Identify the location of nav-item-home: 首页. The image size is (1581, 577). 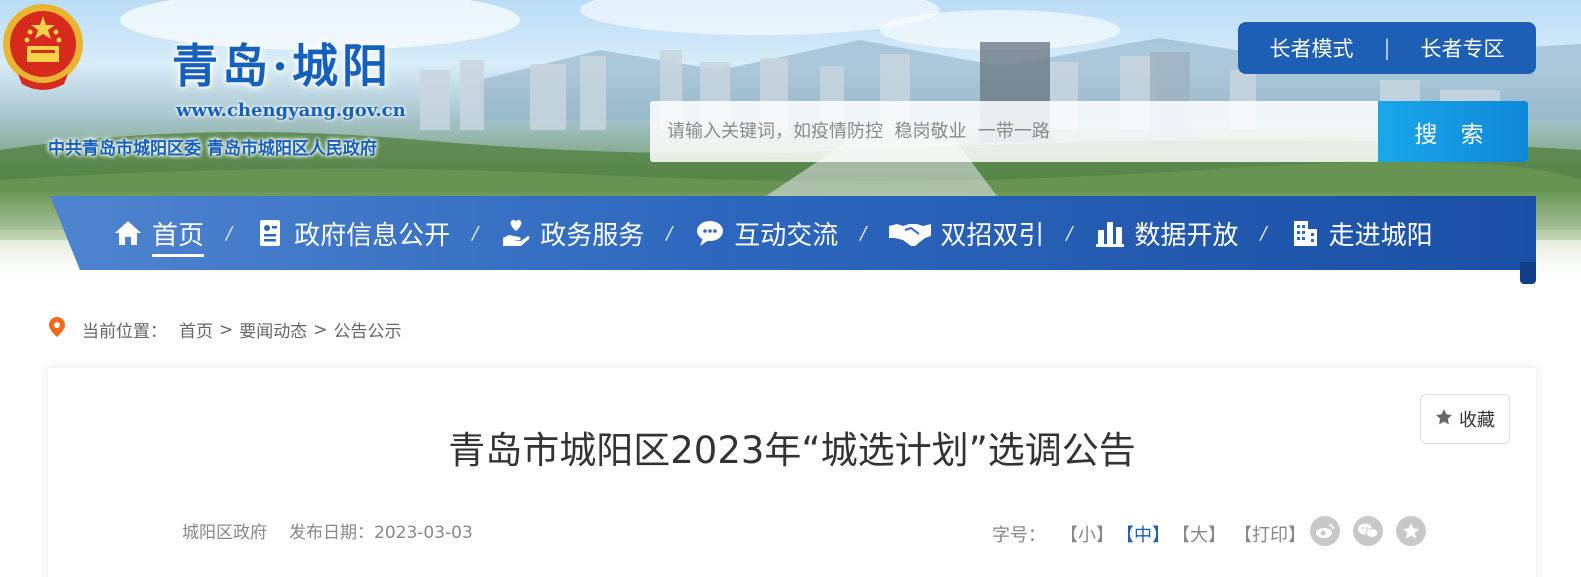
(158, 233).